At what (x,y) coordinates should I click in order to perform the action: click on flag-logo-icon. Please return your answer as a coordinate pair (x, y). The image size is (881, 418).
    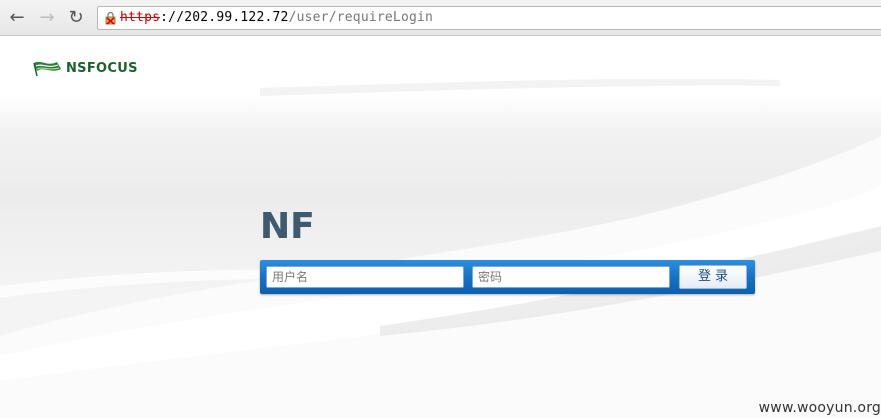
    Looking at the image, I should click on (47, 69).